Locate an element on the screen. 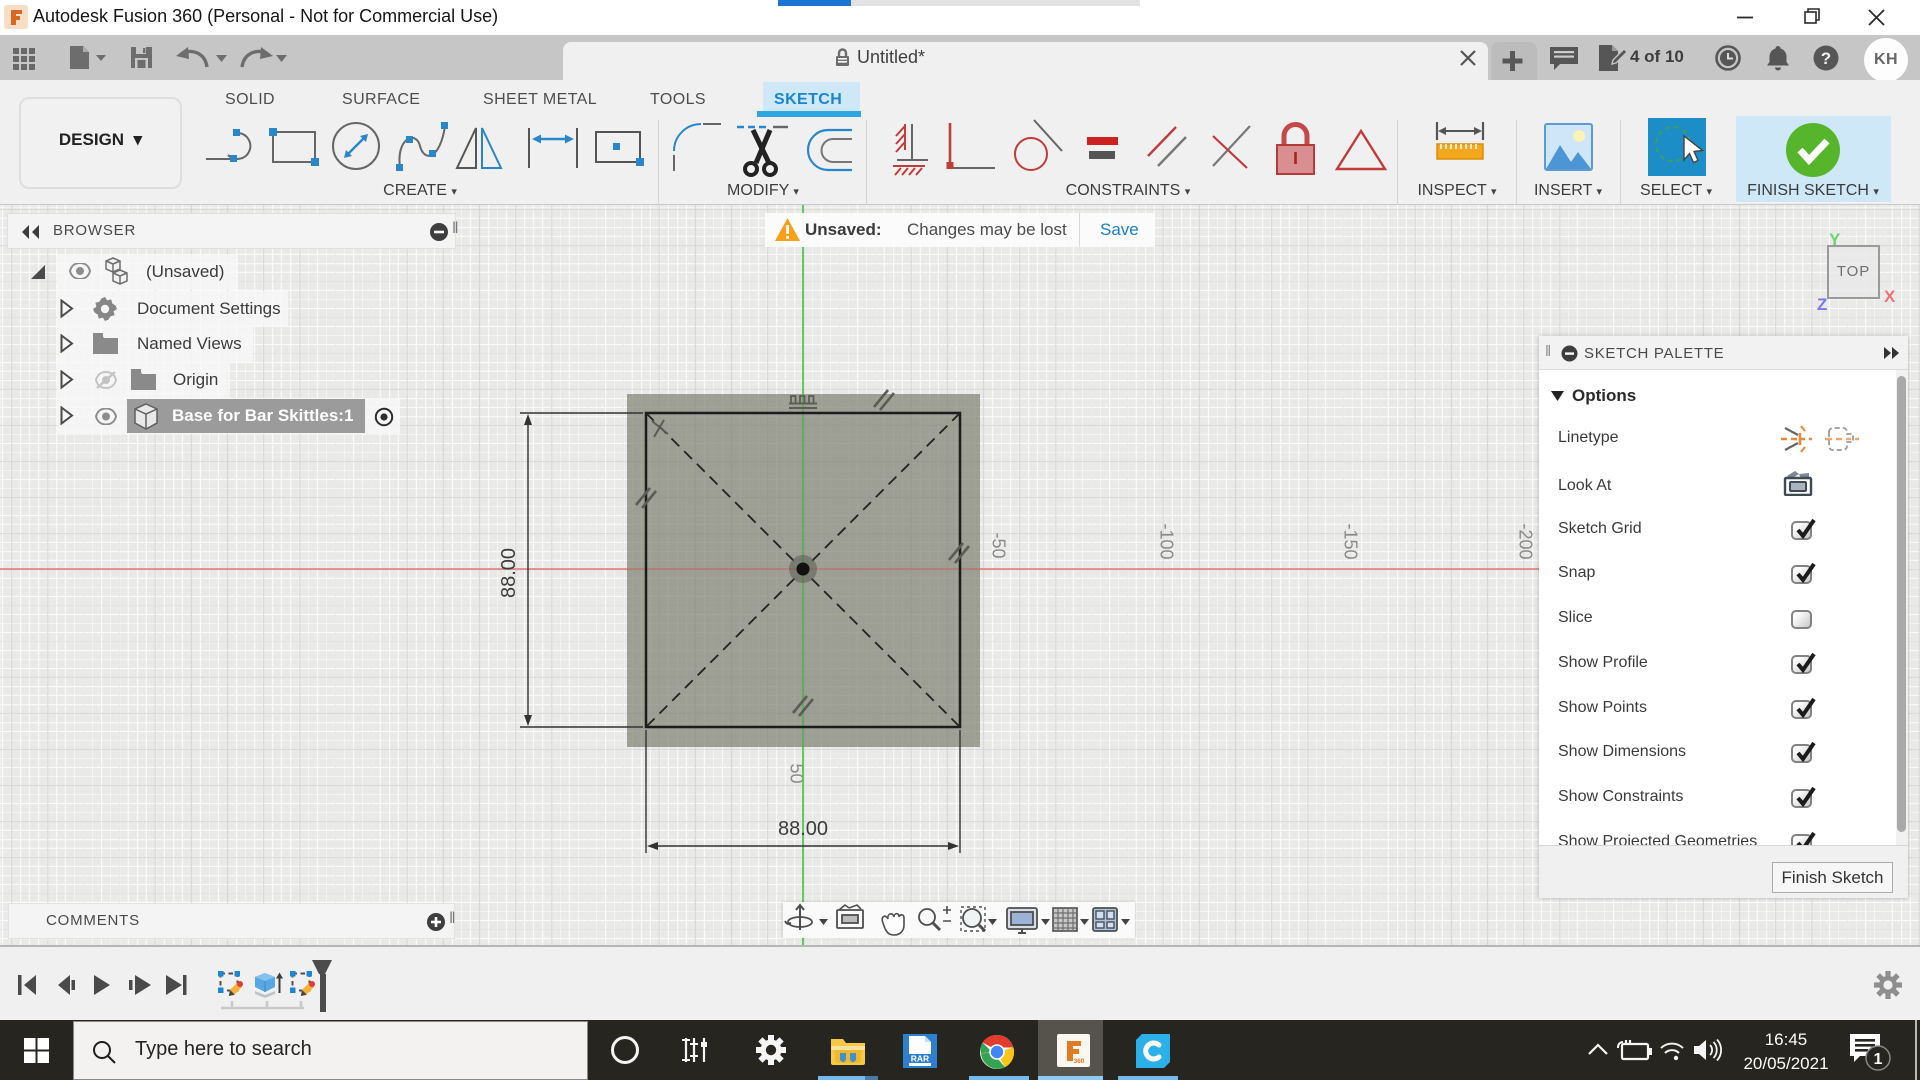  svg-text: RAR is located at coordinates (920, 1059).